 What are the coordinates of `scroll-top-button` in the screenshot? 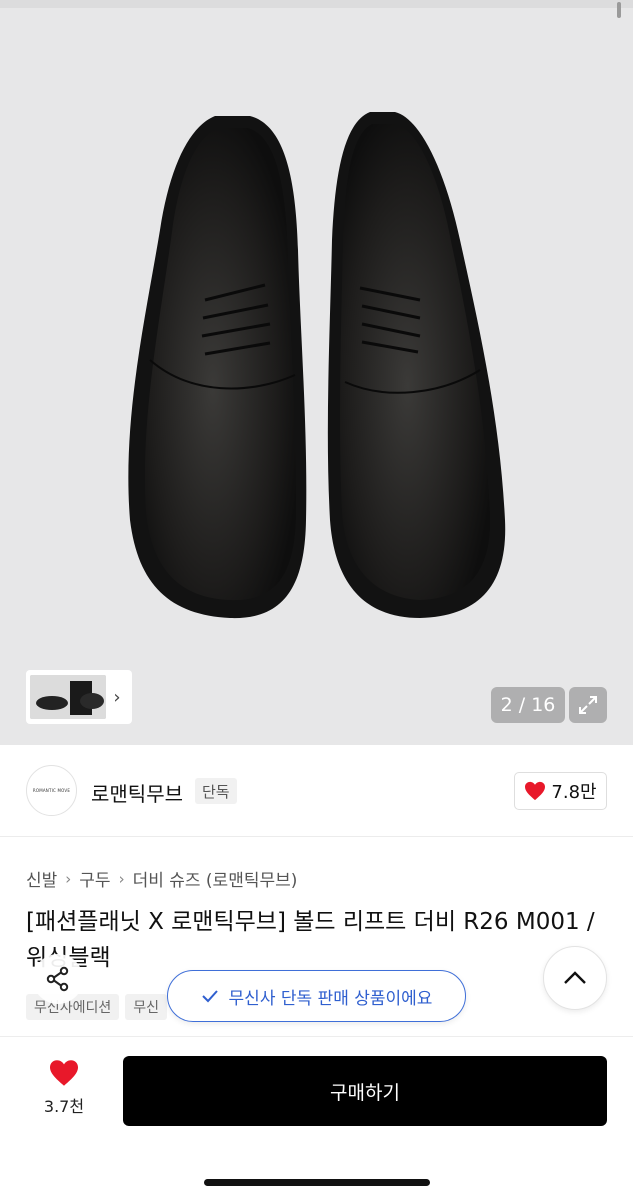 It's located at (575, 978).